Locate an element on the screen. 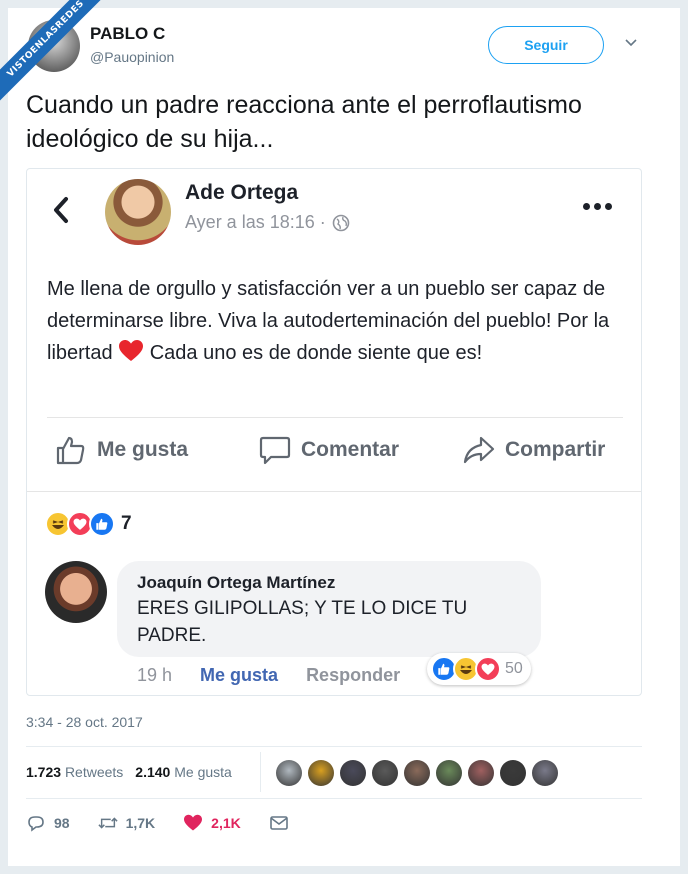 This screenshot has height=874, width=688. like-reaction-icon is located at coordinates (102, 524).